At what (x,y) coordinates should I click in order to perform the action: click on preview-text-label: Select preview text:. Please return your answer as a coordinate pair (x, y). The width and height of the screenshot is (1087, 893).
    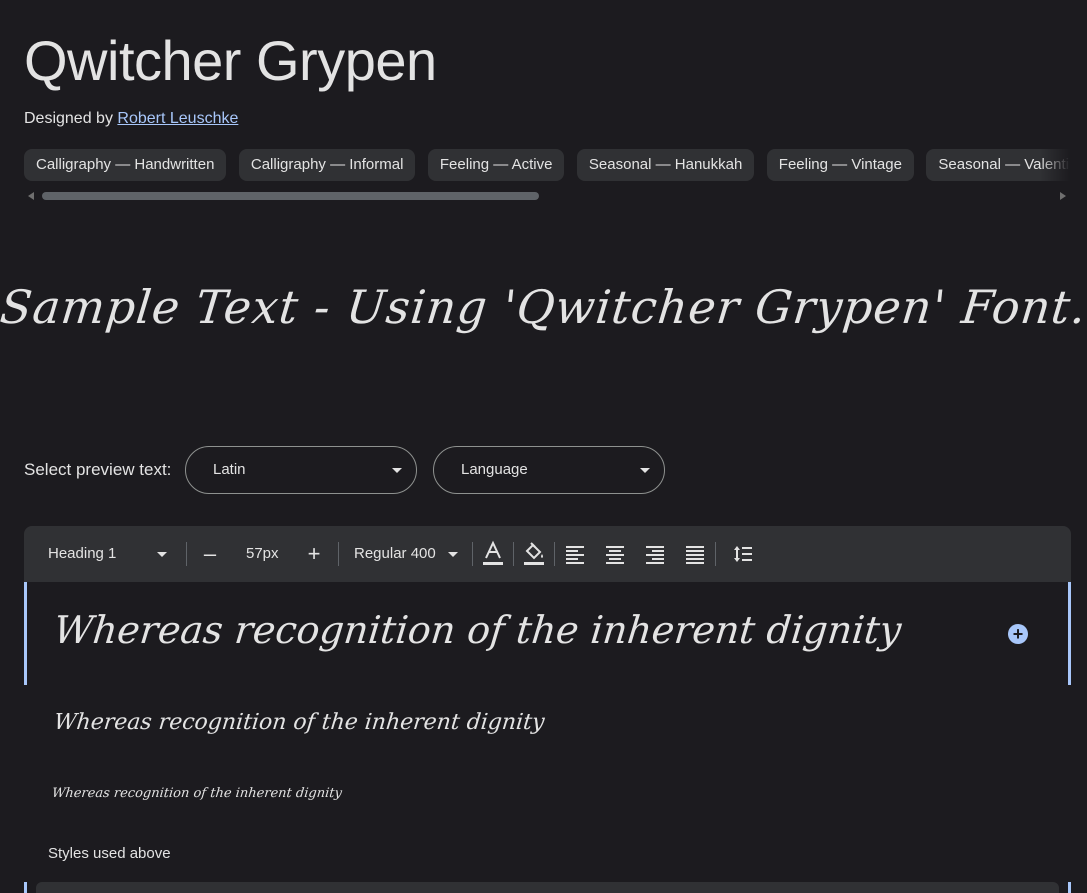
    Looking at the image, I should click on (98, 469).